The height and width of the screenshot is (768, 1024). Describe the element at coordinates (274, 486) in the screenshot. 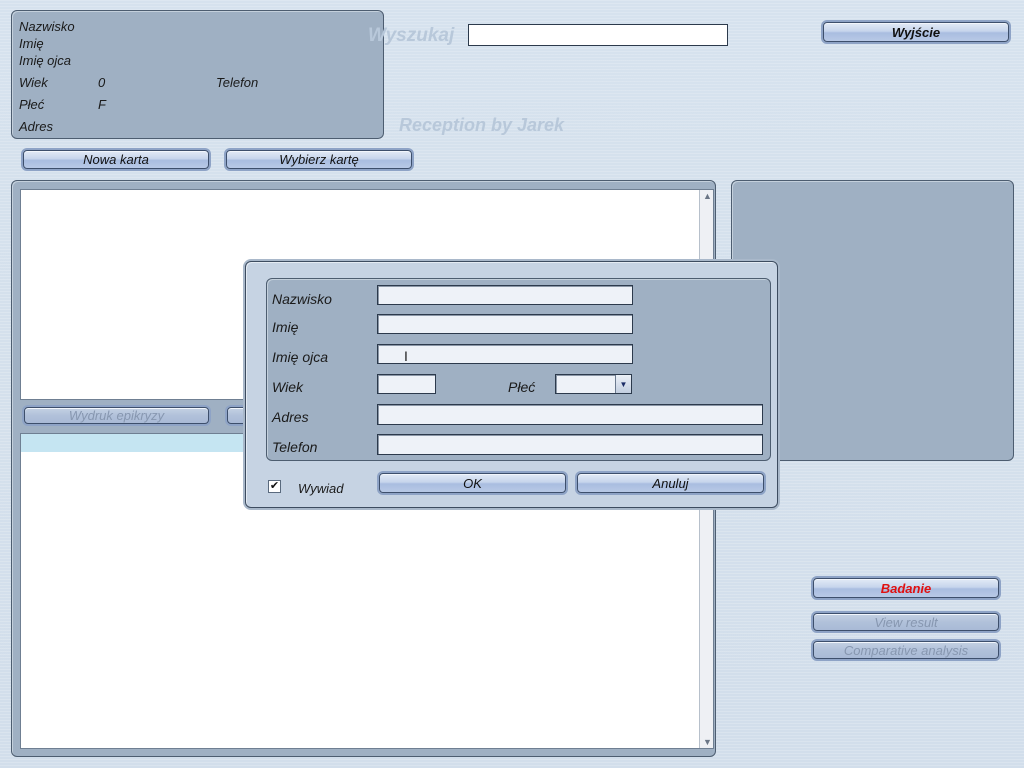

I see `interview-checkbox: ✔` at that location.